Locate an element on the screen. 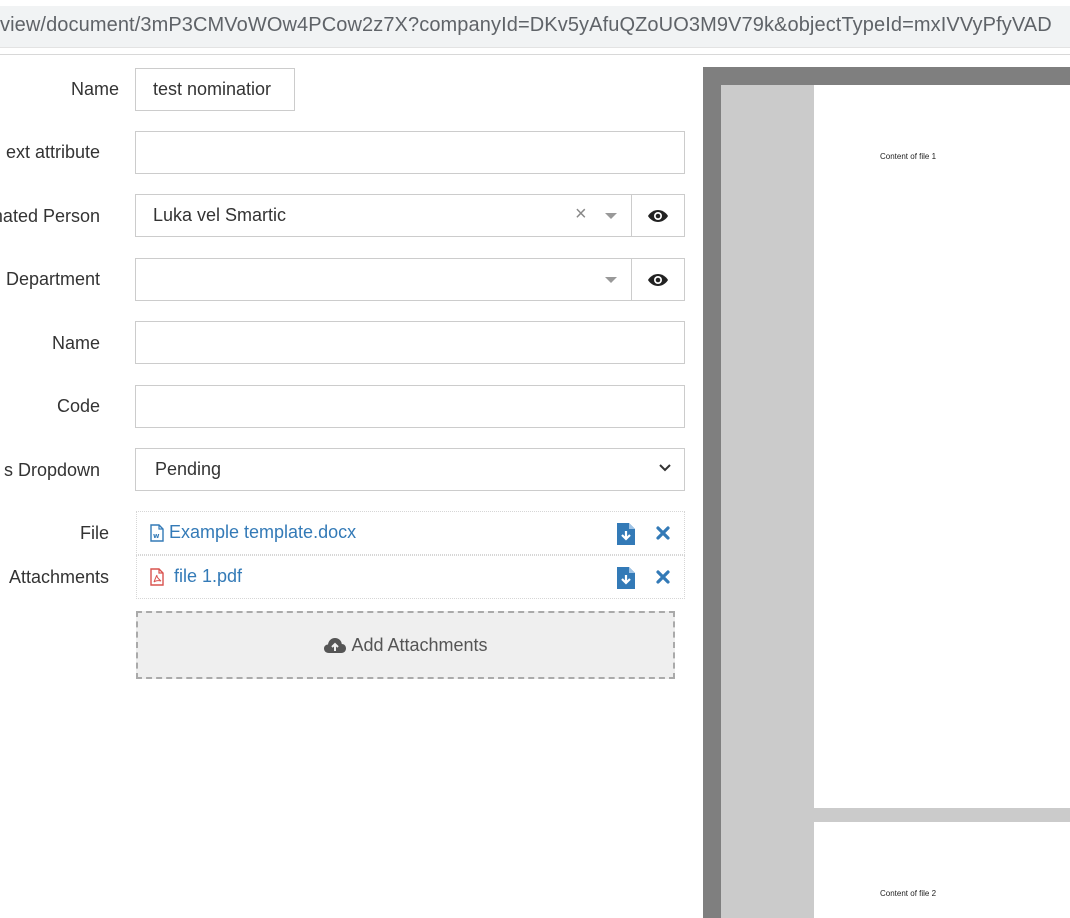 Image resolution: width=1070 pixels, height=918 pixels. page-1-text: Content of file 1 is located at coordinates (908, 156).